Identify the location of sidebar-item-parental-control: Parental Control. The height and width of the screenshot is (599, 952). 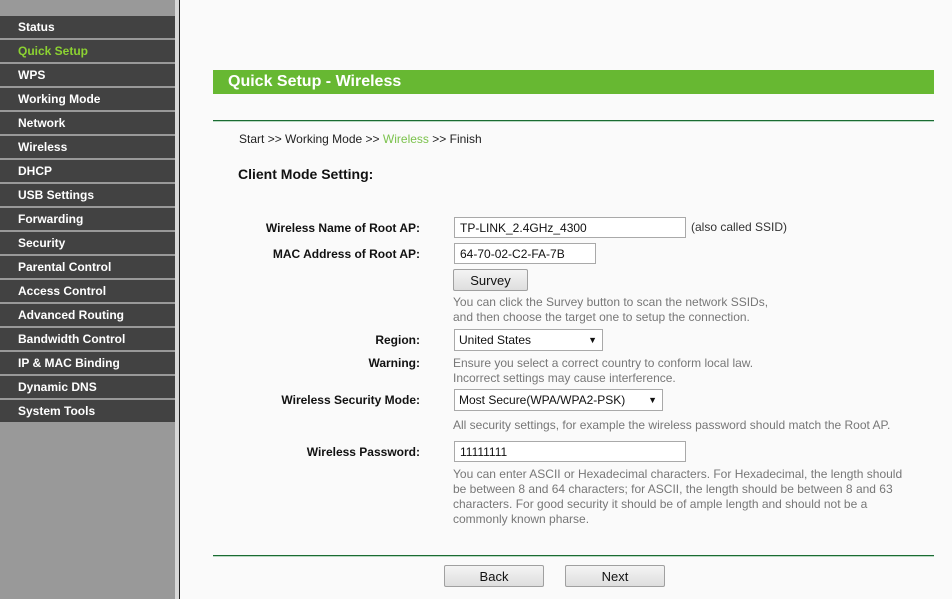
(87, 267).